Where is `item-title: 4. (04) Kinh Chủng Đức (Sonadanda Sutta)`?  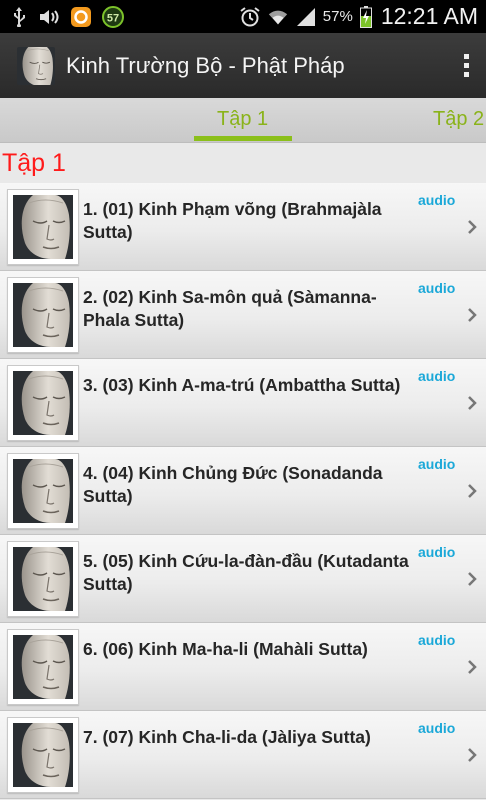
item-title: 4. (04) Kinh Chủng Đức (Sonadanda Sutta) is located at coordinates (233, 484).